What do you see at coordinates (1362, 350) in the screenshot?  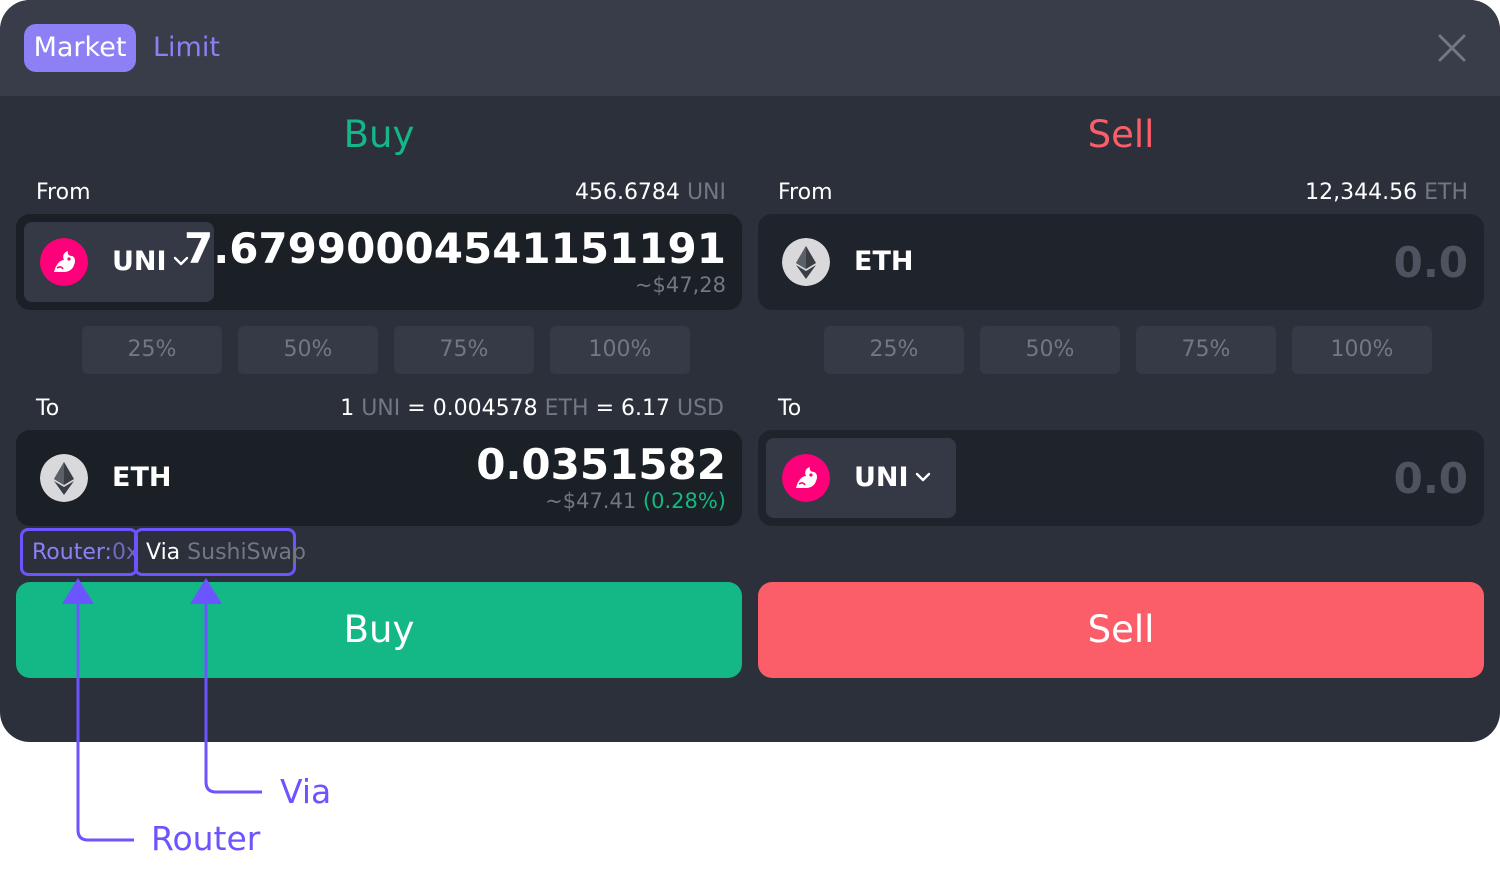 I see `sell-pct-100: 100%` at bounding box center [1362, 350].